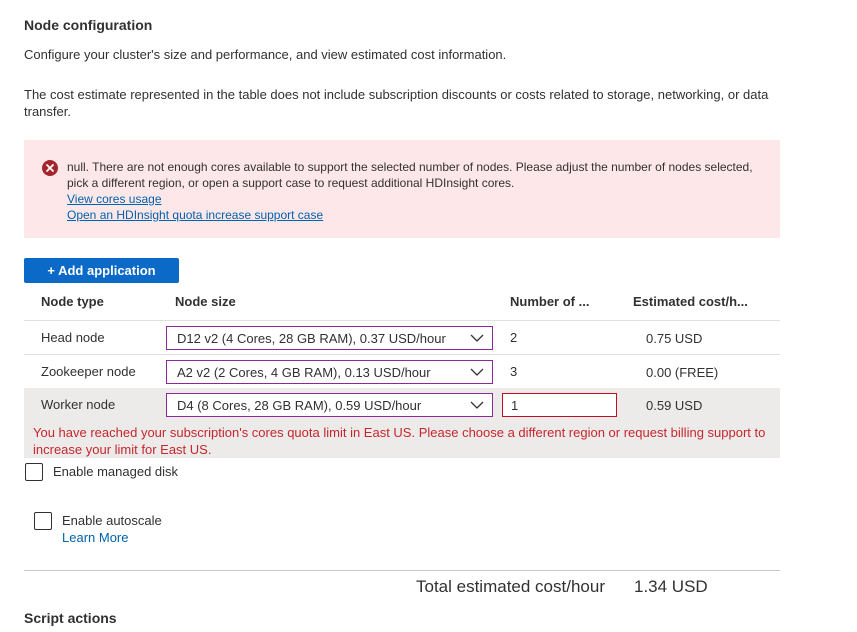 The image size is (857, 632). What do you see at coordinates (50, 168) in the screenshot?
I see `error-circle-icon` at bounding box center [50, 168].